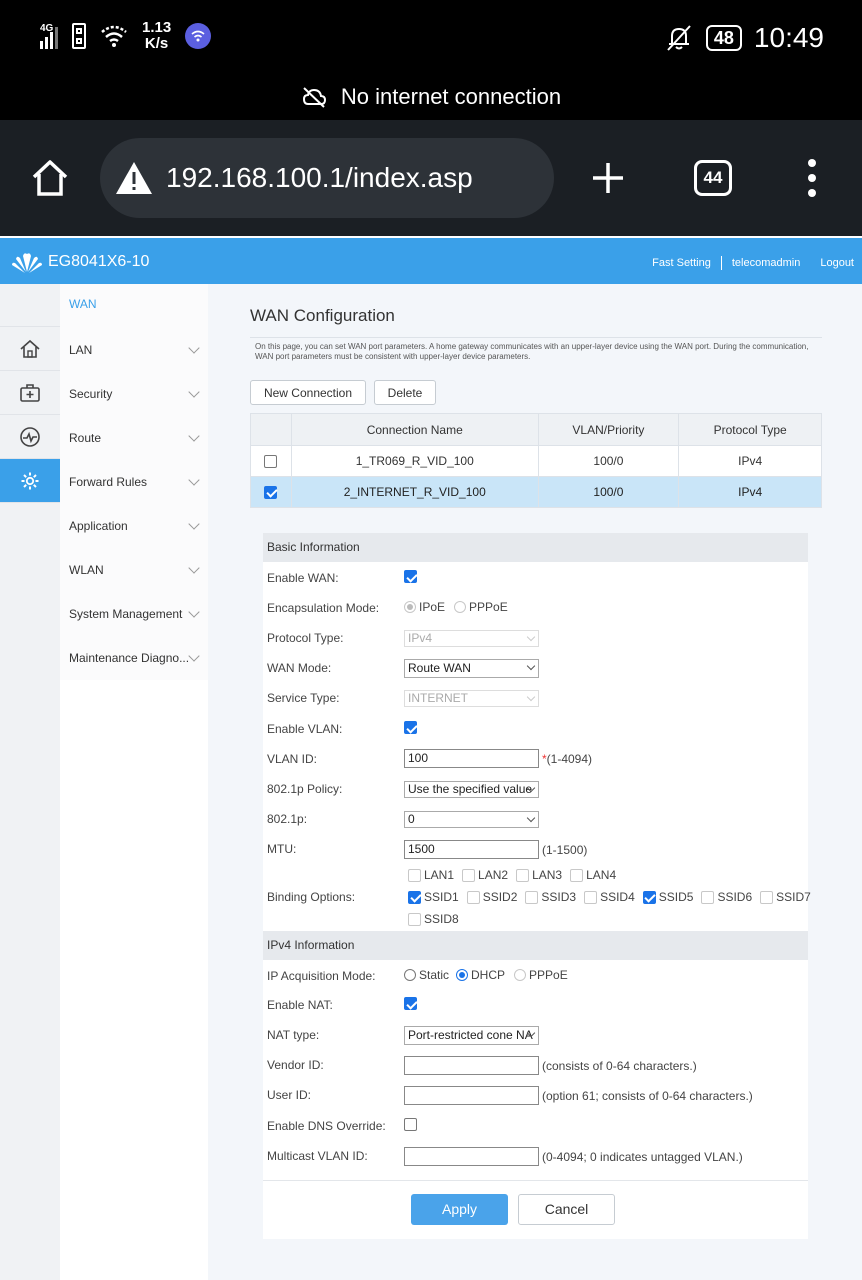 This screenshot has width=862, height=1280. I want to click on p8021-select: 0, so click(471, 819).